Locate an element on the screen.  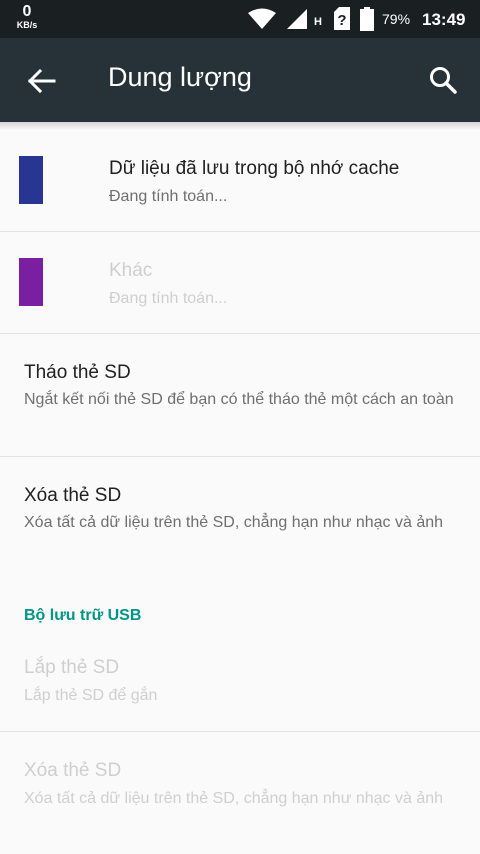
cache-color-swatch is located at coordinates (31, 180).